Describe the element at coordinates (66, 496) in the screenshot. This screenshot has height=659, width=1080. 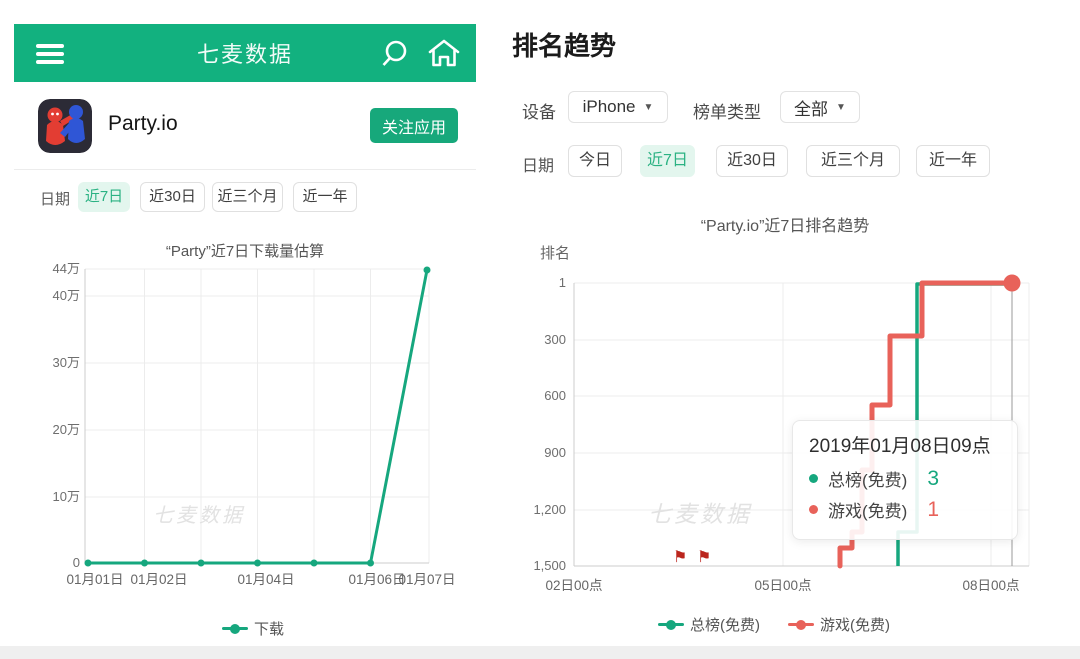
I see `y-tick: 10万` at that location.